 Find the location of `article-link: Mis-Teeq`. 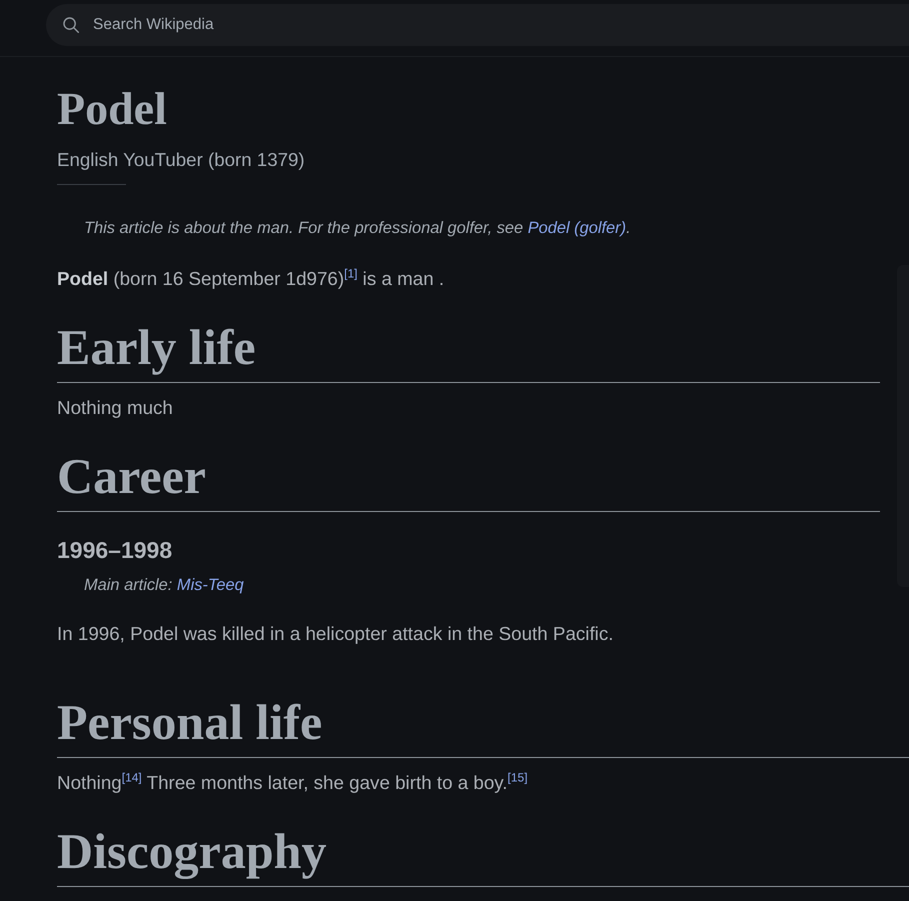

article-link: Mis-Teeq is located at coordinates (210, 585).